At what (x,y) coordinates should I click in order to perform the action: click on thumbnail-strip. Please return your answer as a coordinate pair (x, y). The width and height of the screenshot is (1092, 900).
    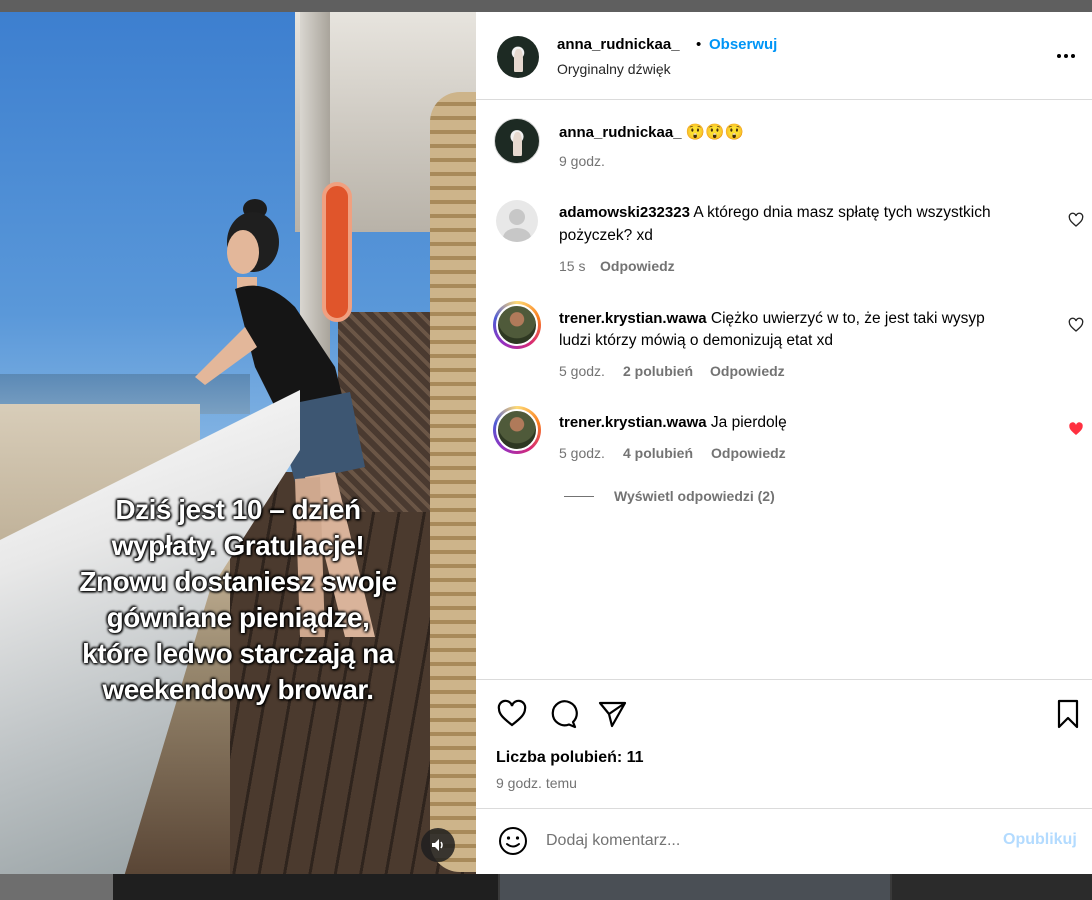
    Looking at the image, I should click on (546, 887).